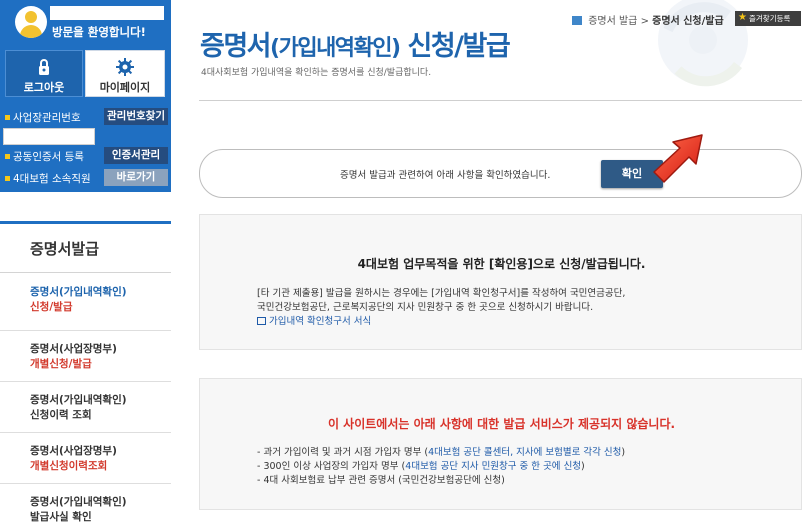 Image resolution: width=806 pixels, height=527 pixels. Describe the element at coordinates (125, 87) in the screenshot. I see `mypage-label: 마이페이지` at that location.